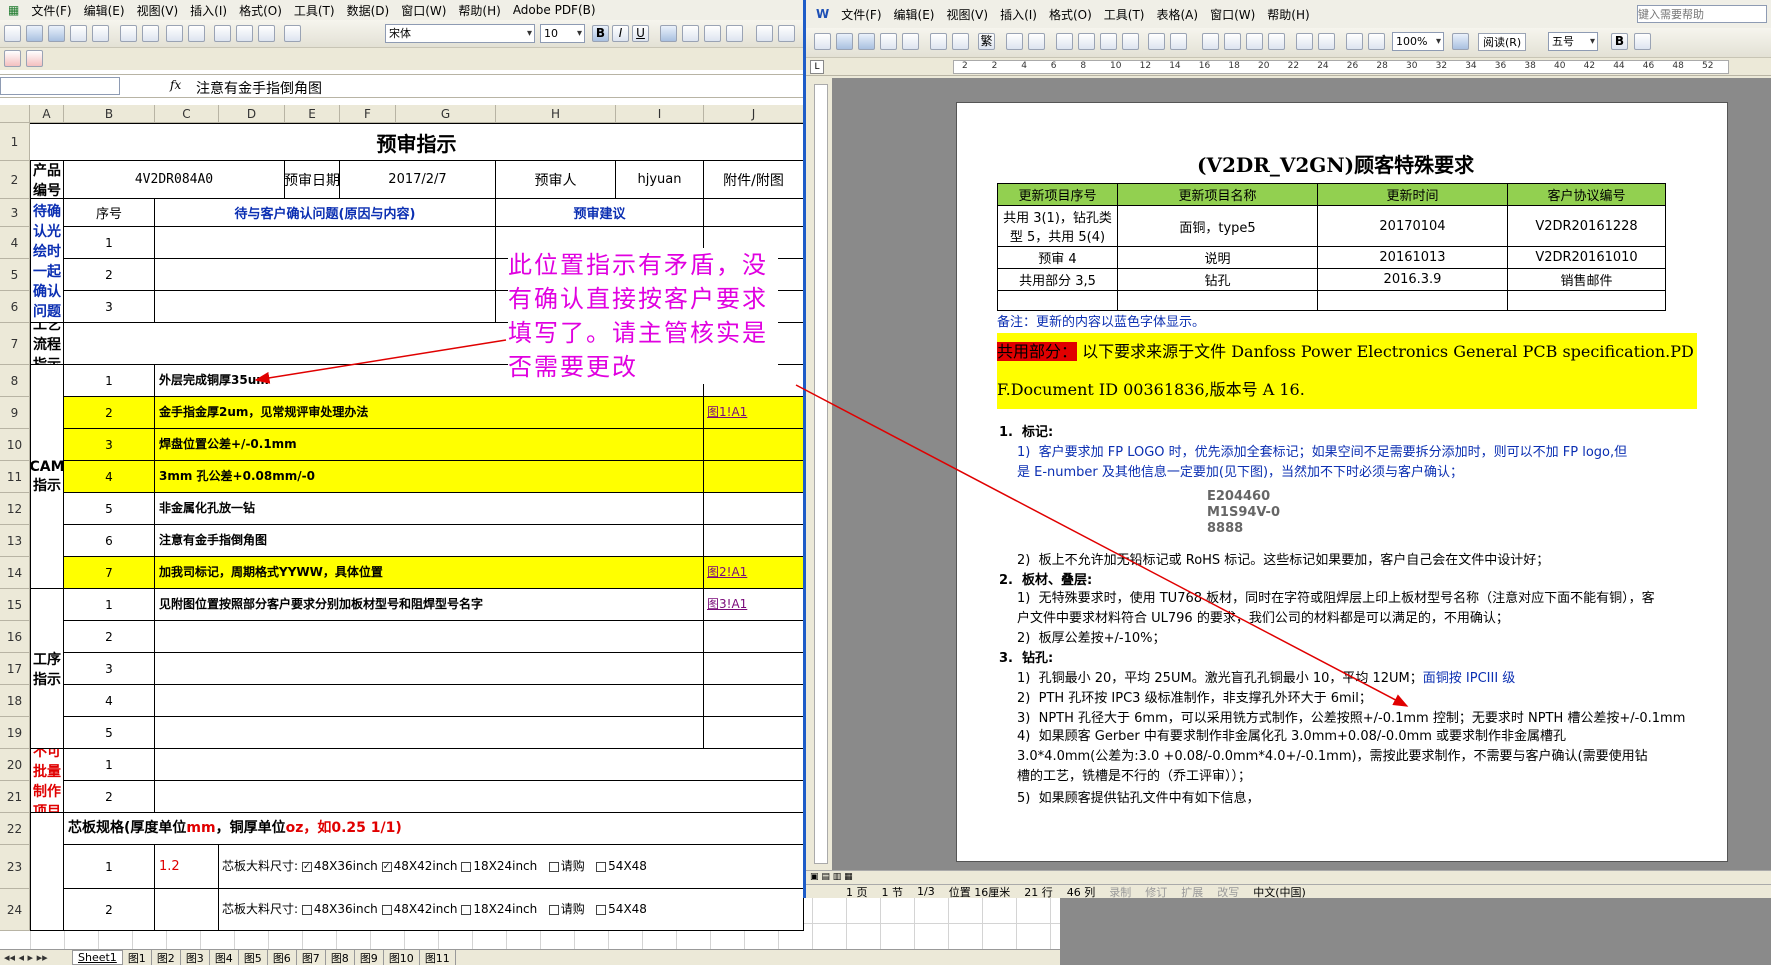 This screenshot has width=1771, height=965. I want to click on merge-center-icon, so click(734, 33).